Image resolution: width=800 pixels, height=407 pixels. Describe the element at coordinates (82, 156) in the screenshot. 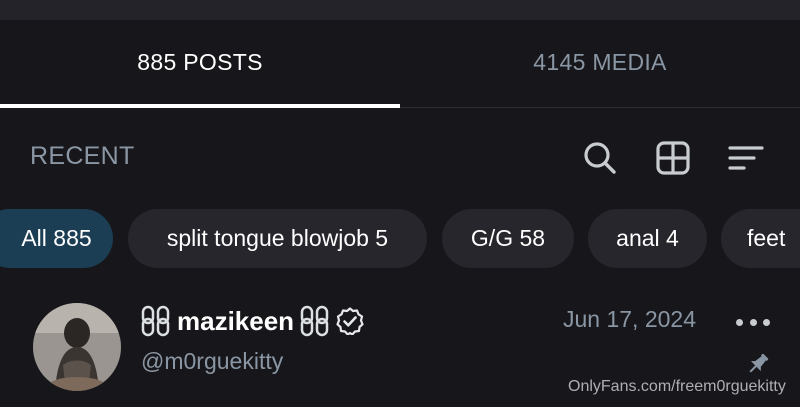

I see `section-title: RECENT` at that location.